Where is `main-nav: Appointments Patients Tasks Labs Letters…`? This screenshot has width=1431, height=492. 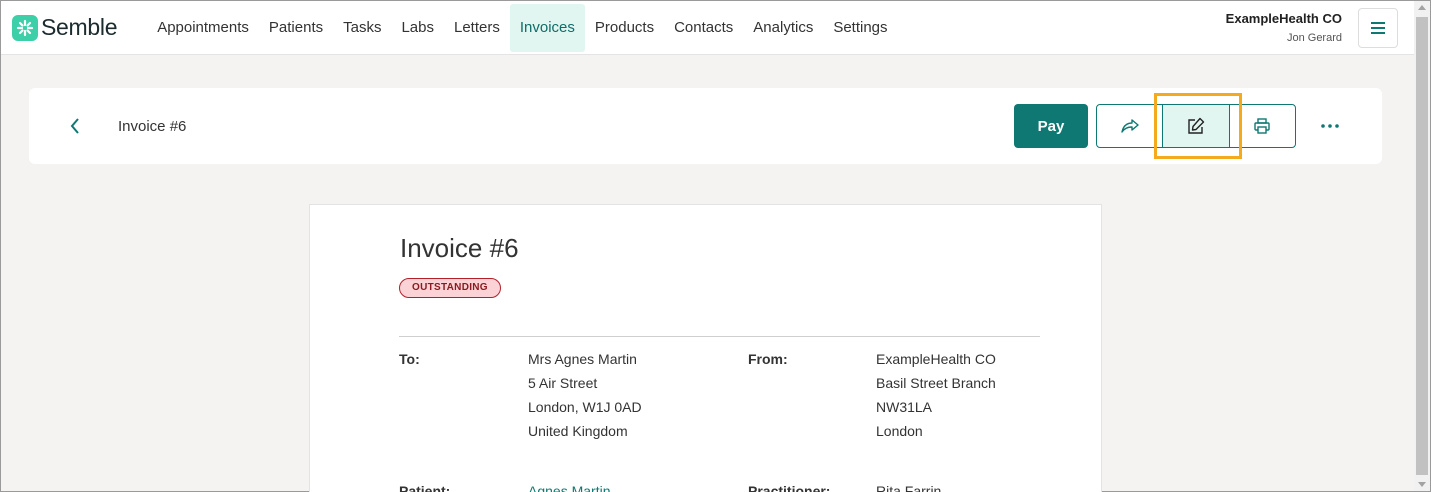
main-nav: Appointments Patients Tasks Labs Letters… is located at coordinates (522, 28).